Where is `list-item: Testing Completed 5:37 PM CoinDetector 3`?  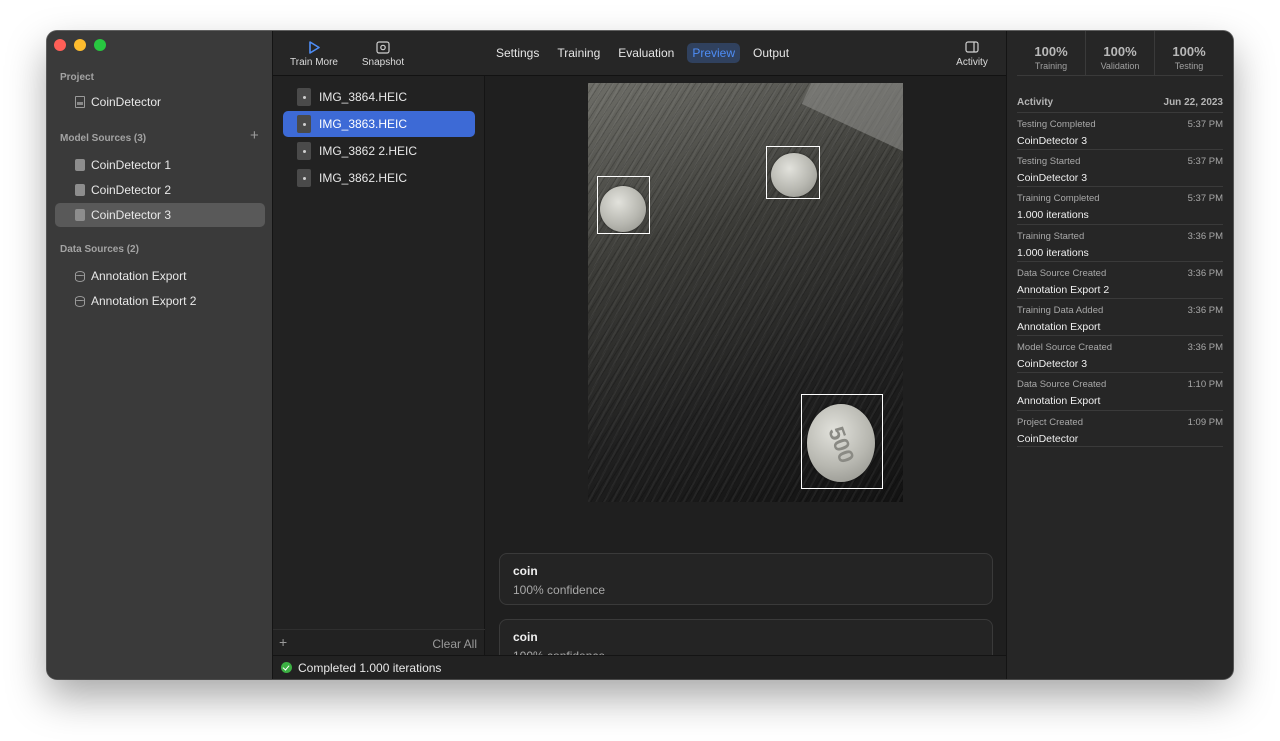
list-item: Testing Completed 5:37 PM CoinDetector 3 is located at coordinates (1120, 130).